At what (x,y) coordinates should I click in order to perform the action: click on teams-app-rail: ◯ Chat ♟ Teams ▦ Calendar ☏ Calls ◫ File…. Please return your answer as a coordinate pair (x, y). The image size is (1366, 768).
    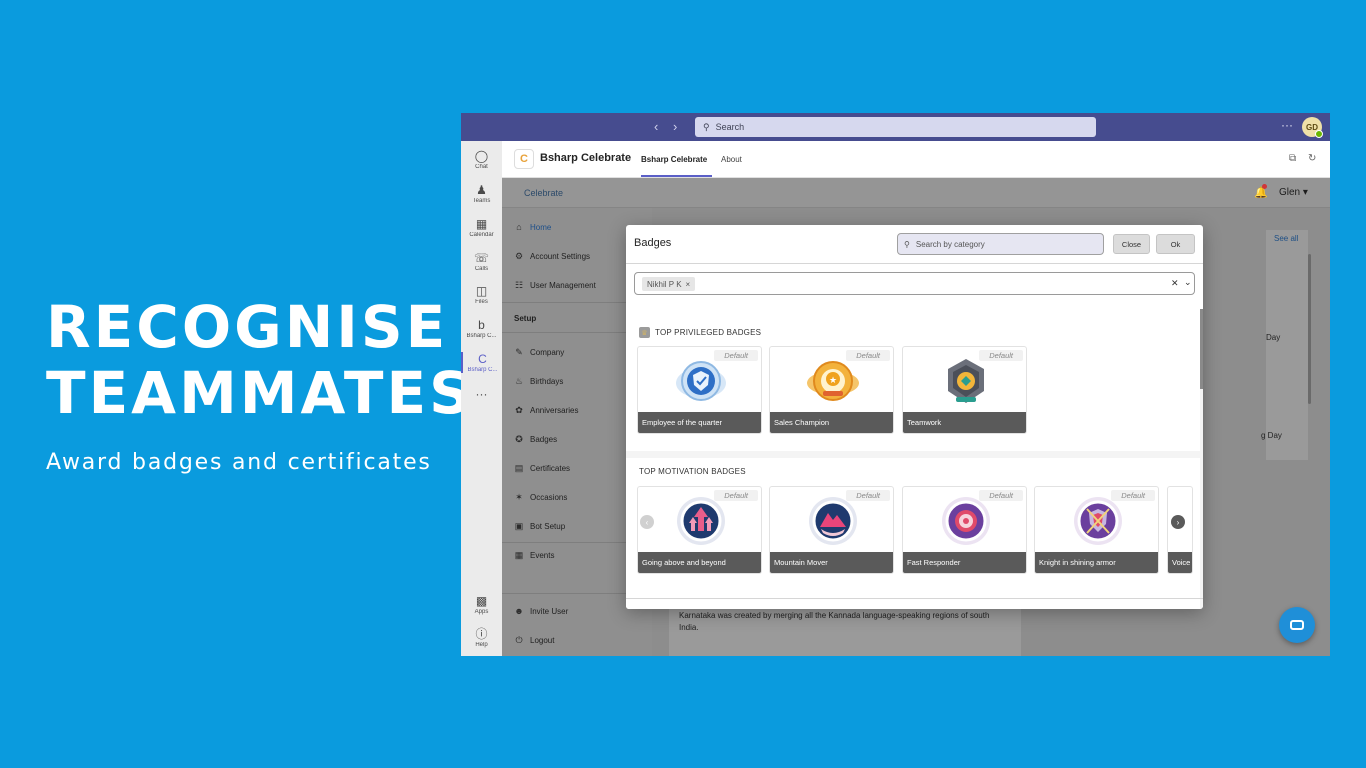
    Looking at the image, I should click on (481, 398).